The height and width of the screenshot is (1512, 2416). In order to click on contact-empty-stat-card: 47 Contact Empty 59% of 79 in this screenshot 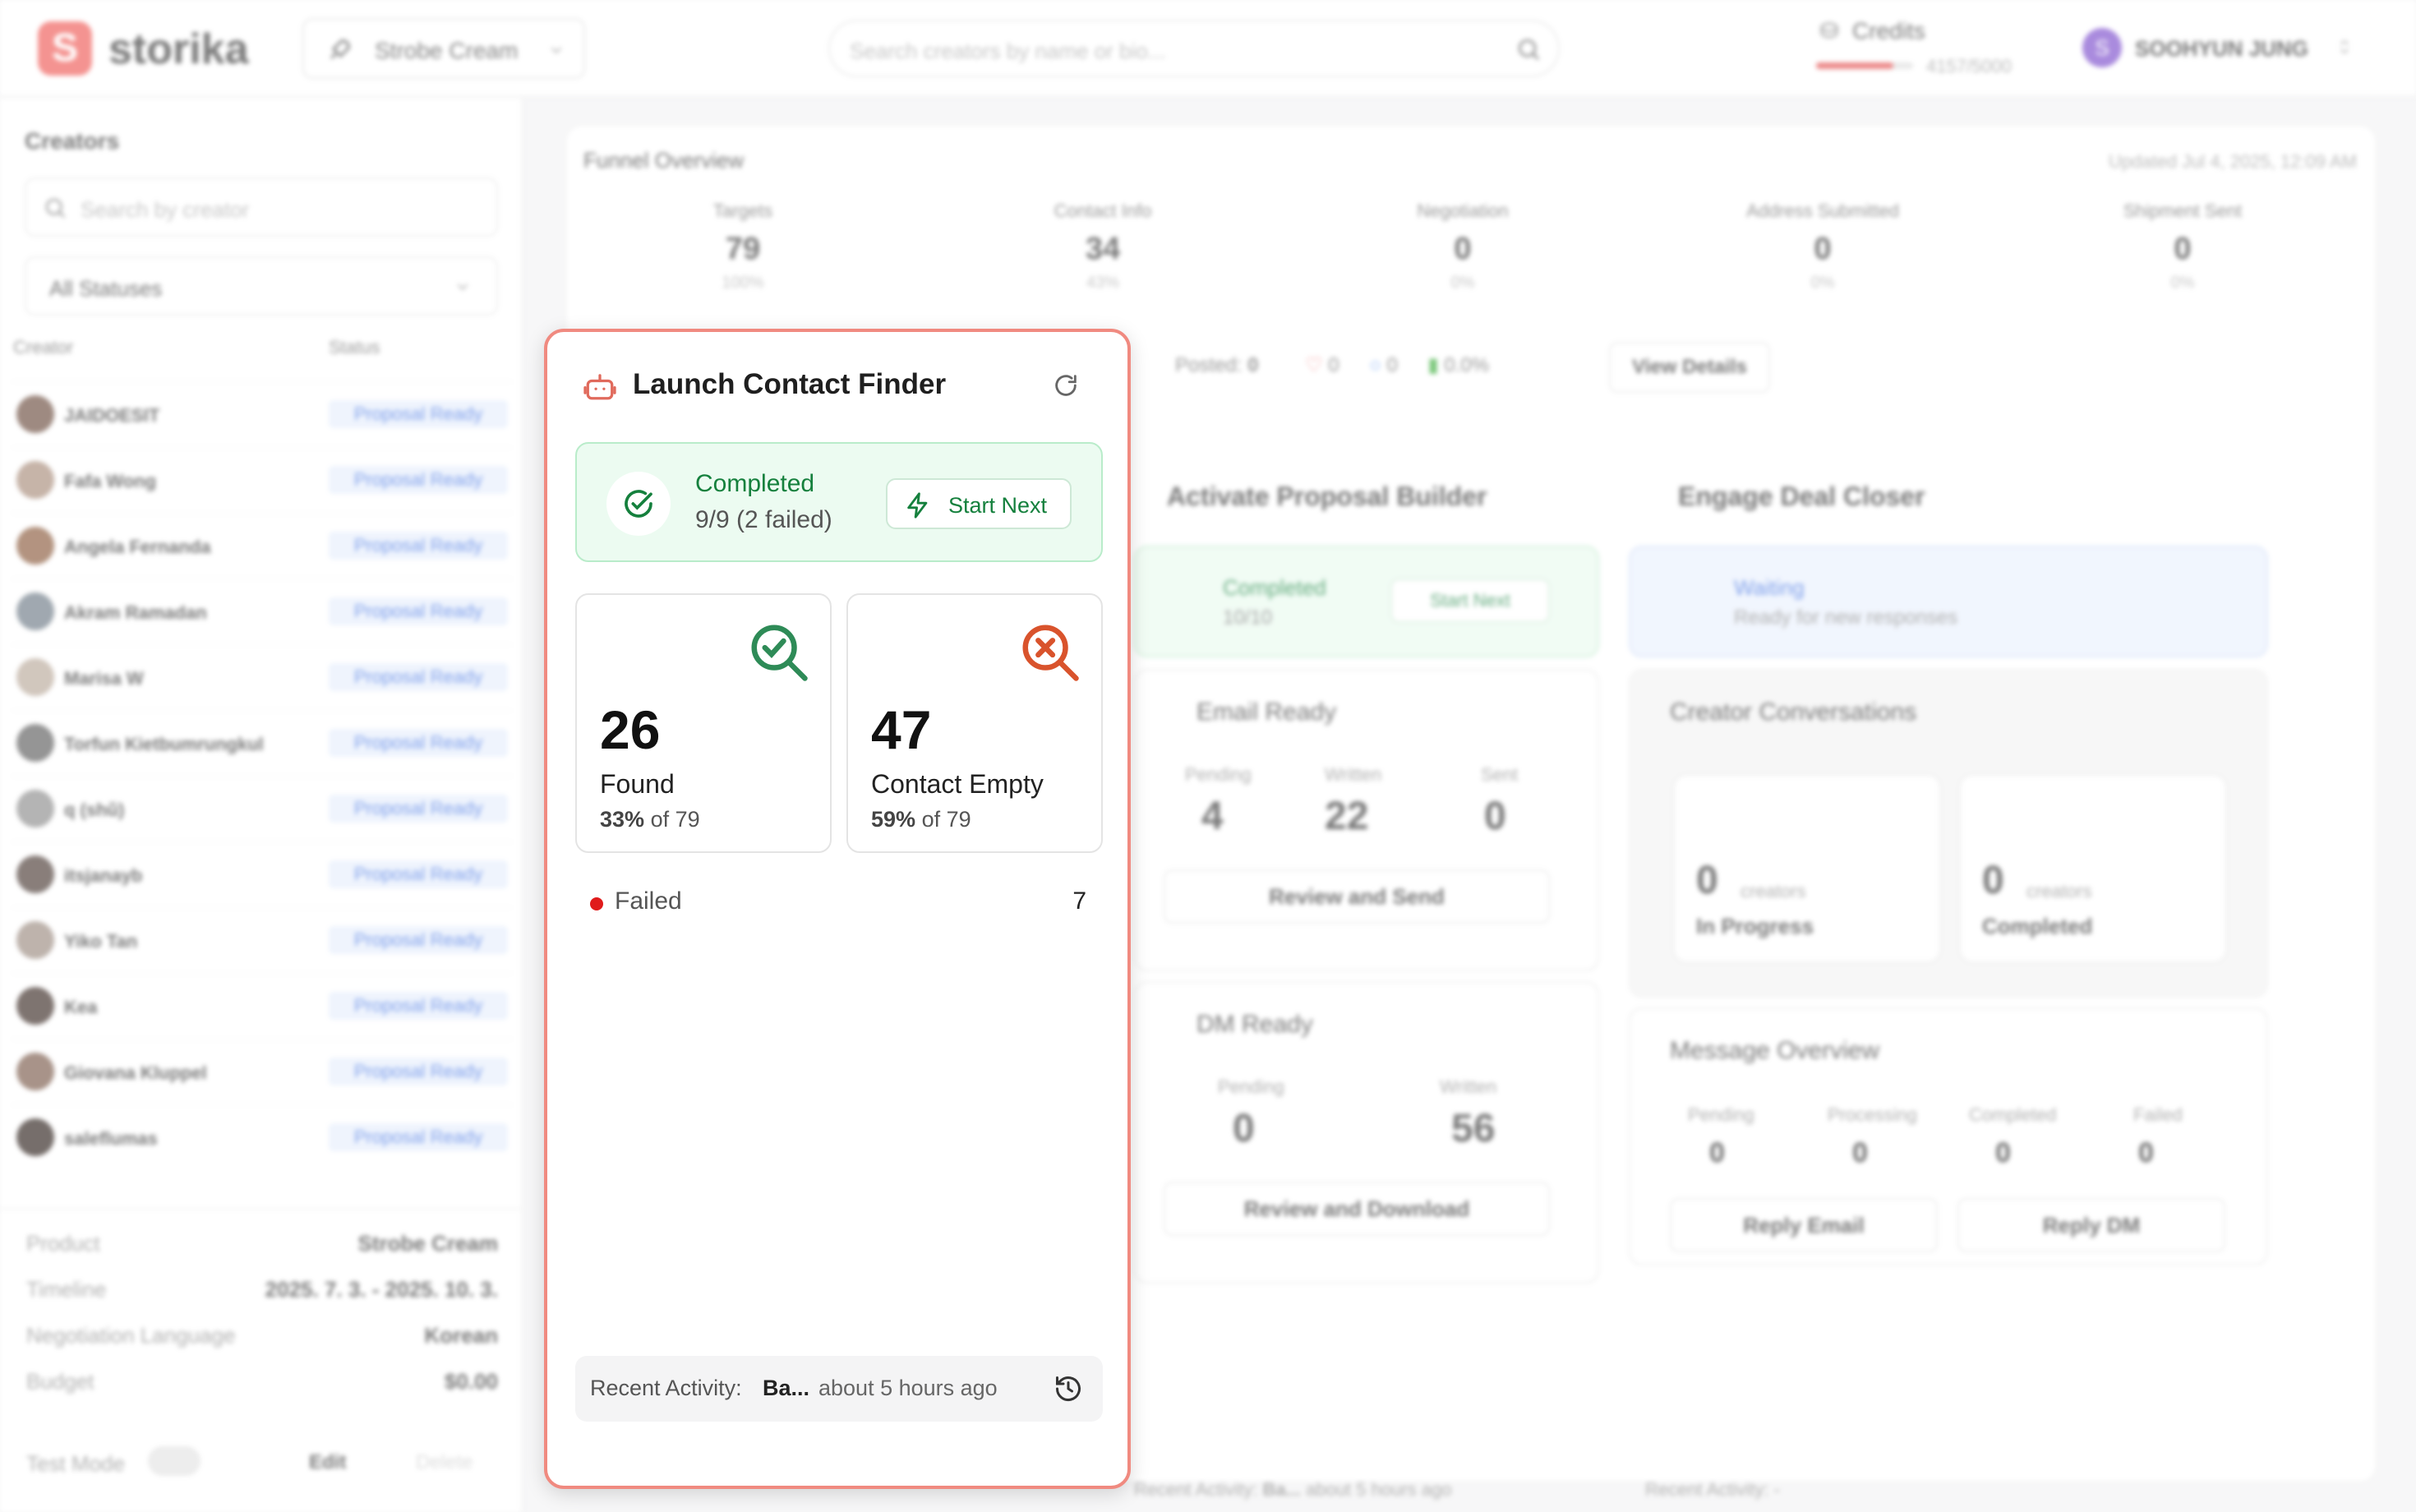, I will do `click(975, 723)`.